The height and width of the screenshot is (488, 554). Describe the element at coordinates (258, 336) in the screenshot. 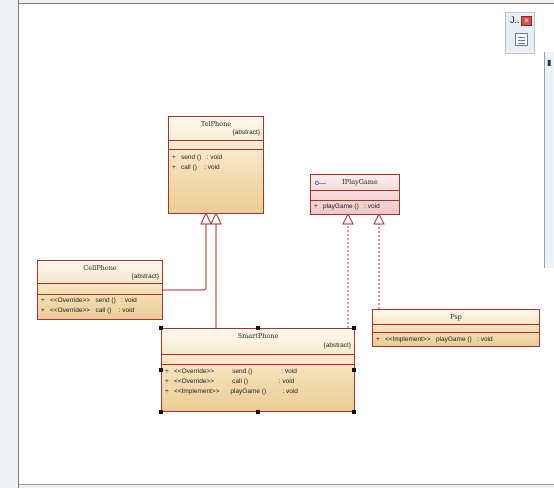

I see `class-name: SmartPhone` at that location.